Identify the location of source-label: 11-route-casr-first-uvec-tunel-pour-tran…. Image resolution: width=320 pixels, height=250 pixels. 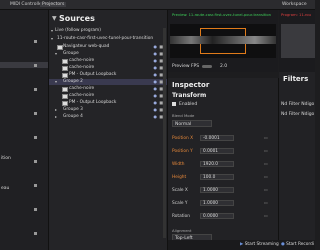
(105, 38).